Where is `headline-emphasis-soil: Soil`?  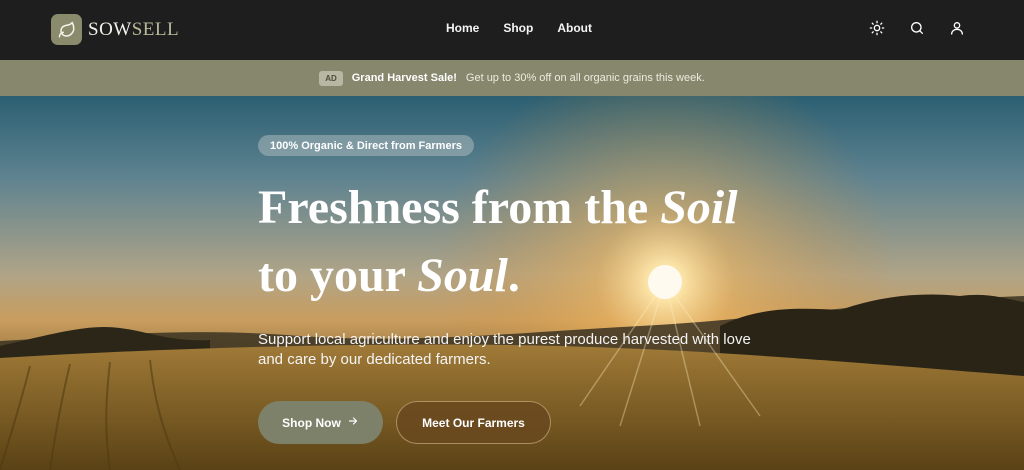
headline-emphasis-soil: Soil is located at coordinates (699, 207).